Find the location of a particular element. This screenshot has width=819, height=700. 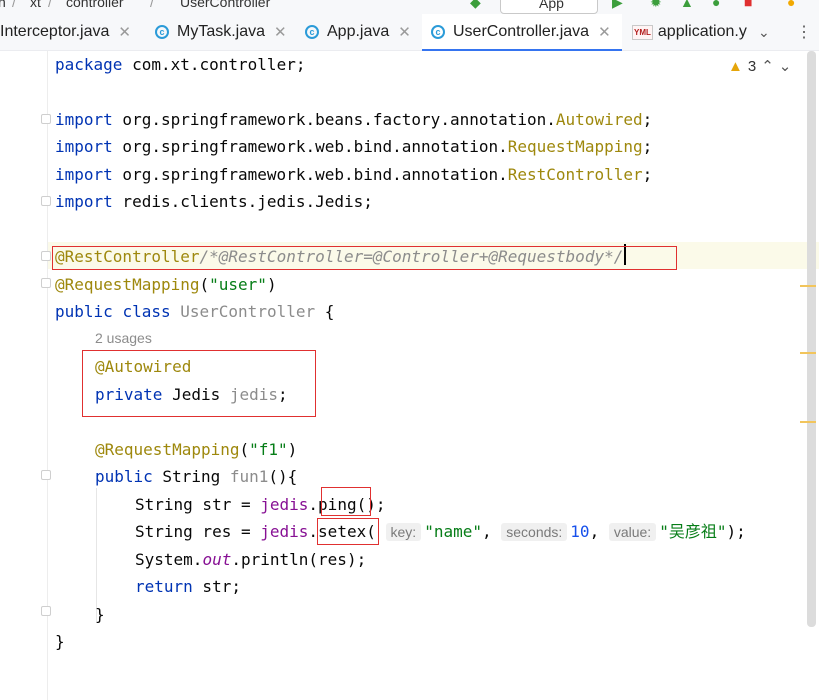

breadcrumb-item-xt: xt is located at coordinates (35, 5).